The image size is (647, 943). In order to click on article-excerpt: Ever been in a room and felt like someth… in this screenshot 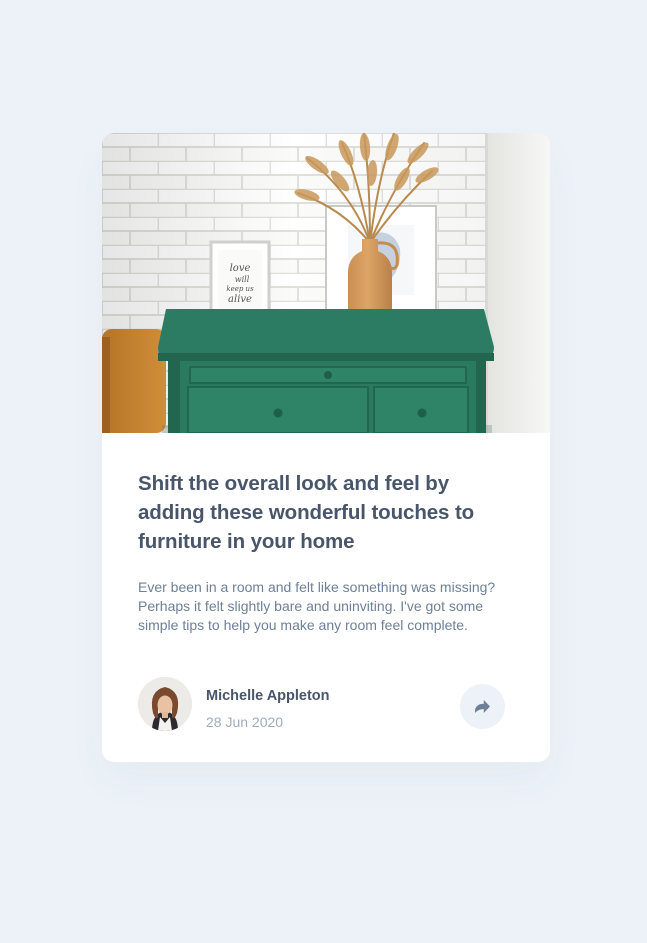, I will do `click(317, 606)`.